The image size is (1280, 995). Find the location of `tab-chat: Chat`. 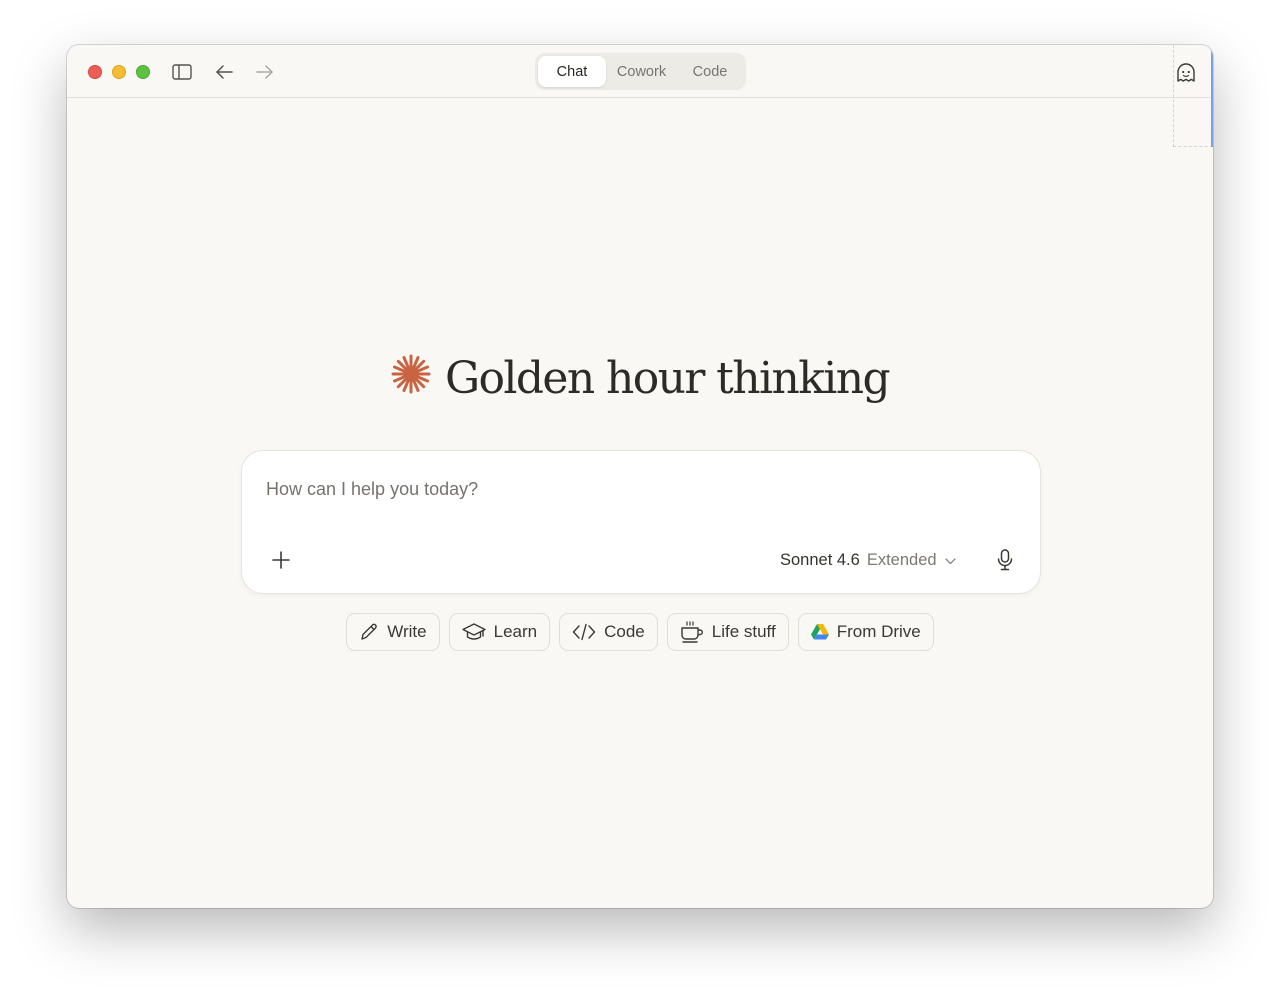

tab-chat: Chat is located at coordinates (572, 71).